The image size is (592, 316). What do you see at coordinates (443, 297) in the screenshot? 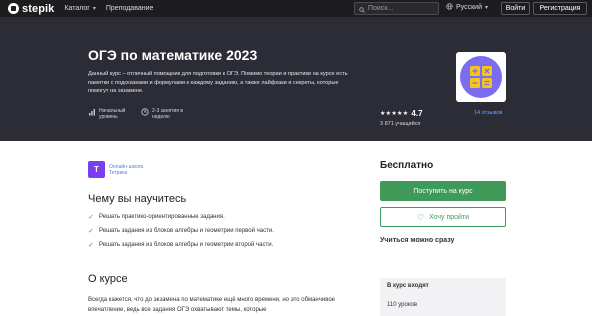
I see `course-includes-panel: В курс входят 110 уроков` at bounding box center [443, 297].